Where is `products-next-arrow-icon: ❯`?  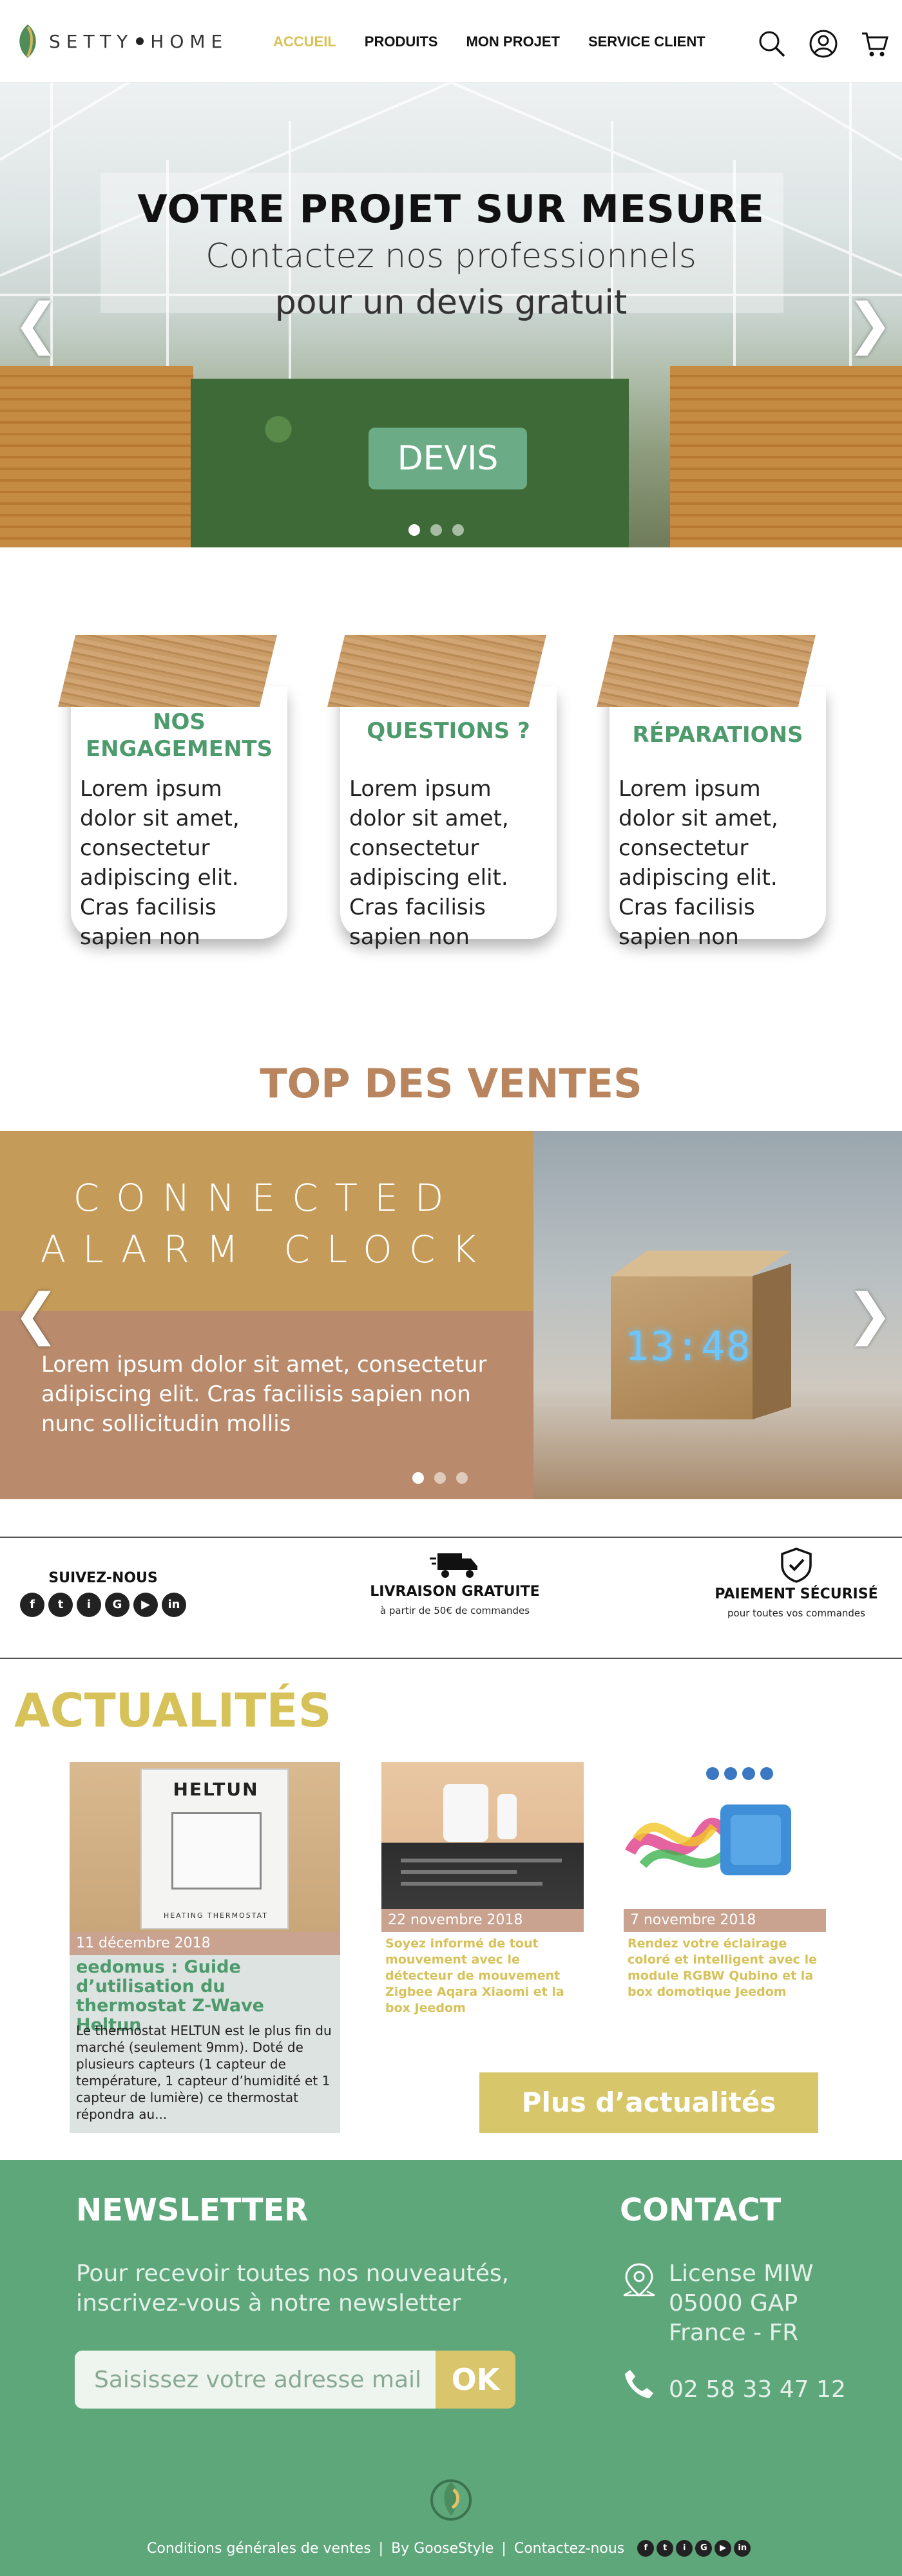
products-next-arrow-icon: ❯ is located at coordinates (870, 1314).